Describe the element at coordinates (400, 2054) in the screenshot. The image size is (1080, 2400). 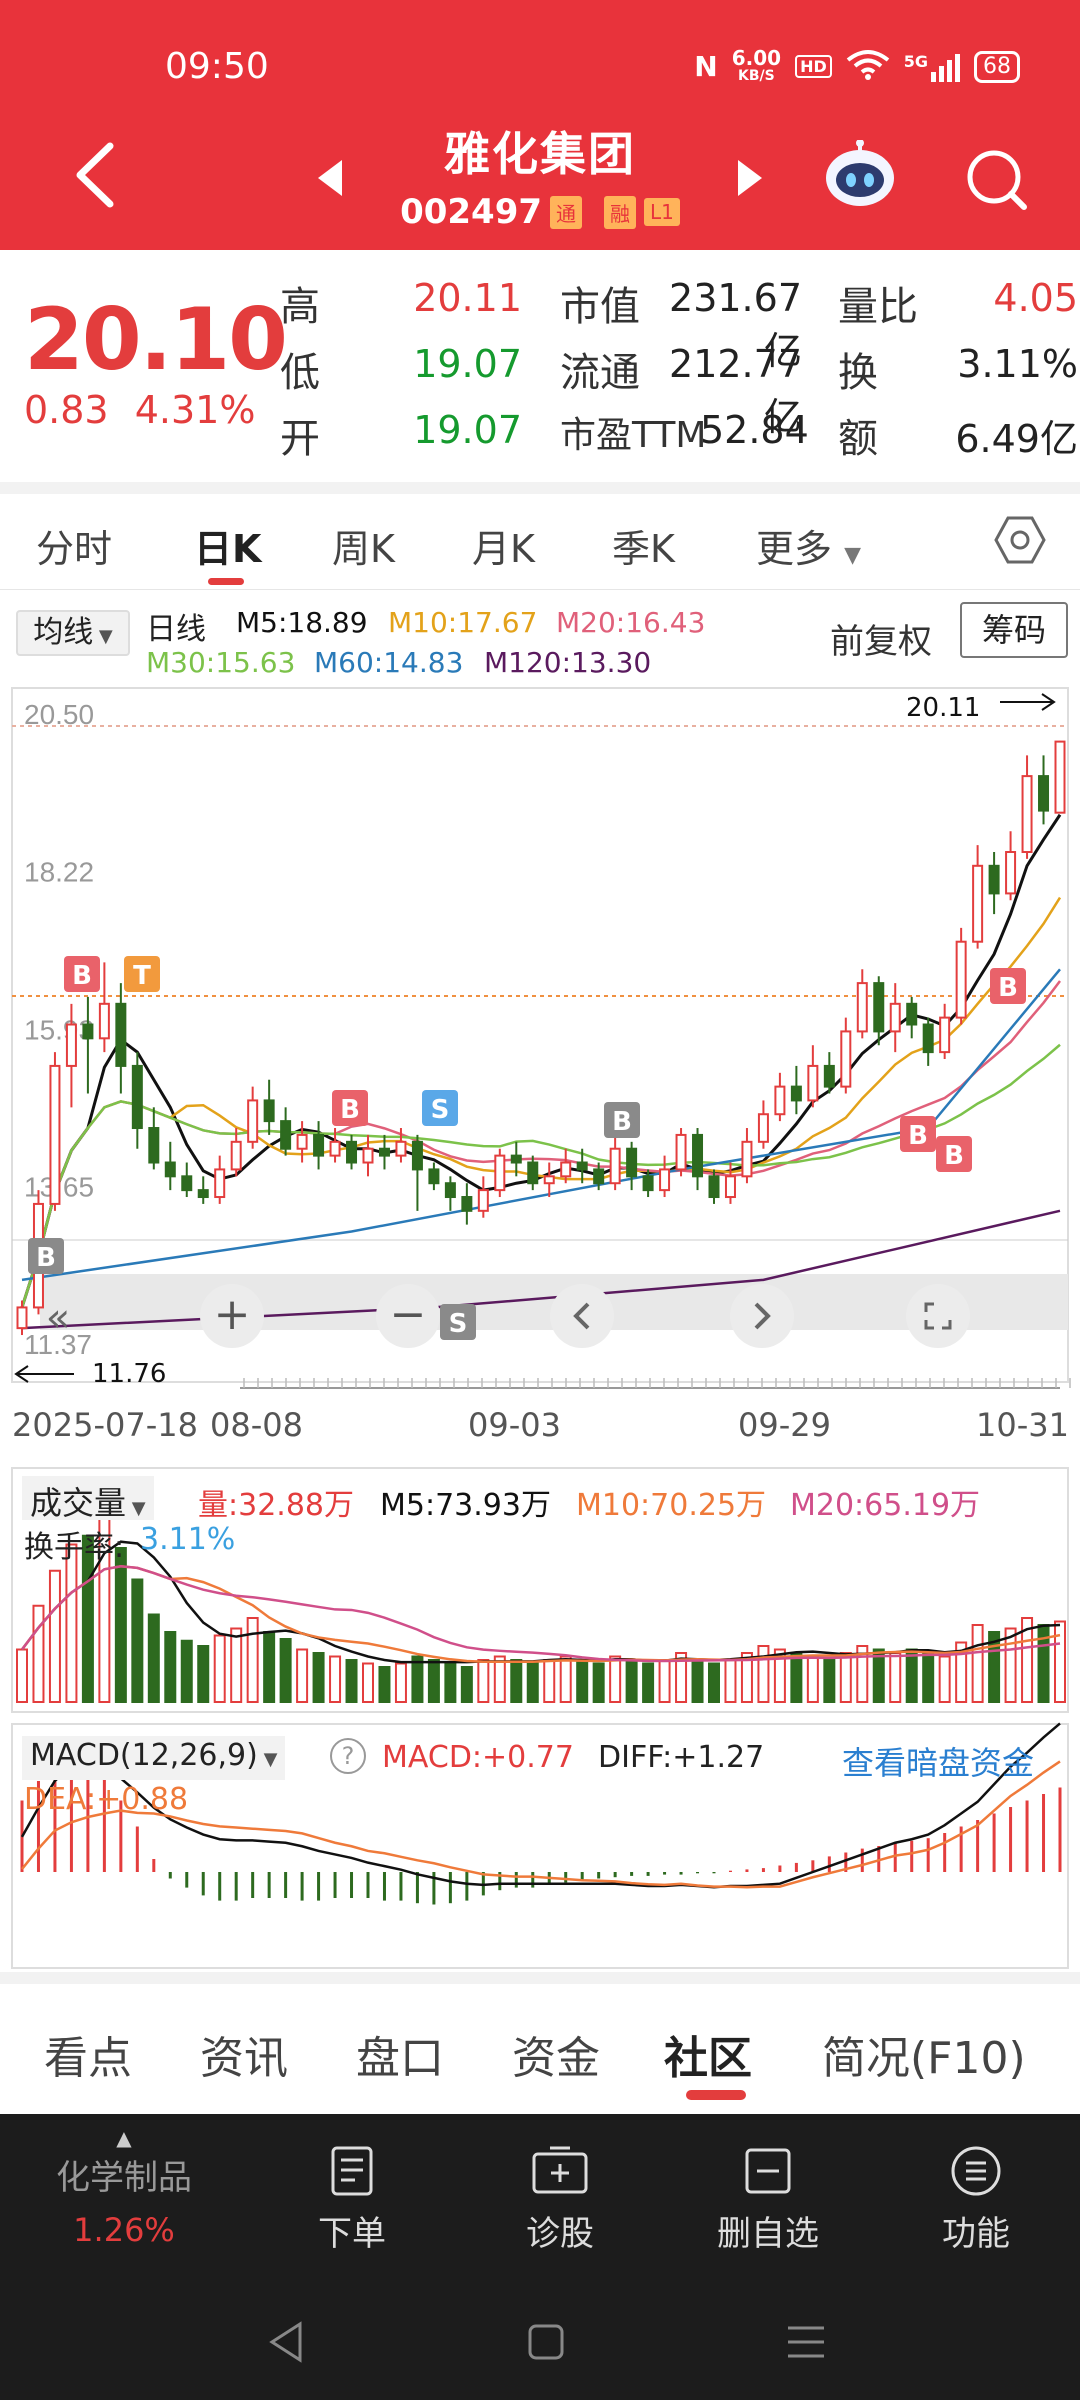
I see `tab-orderbook: 盘口` at that location.